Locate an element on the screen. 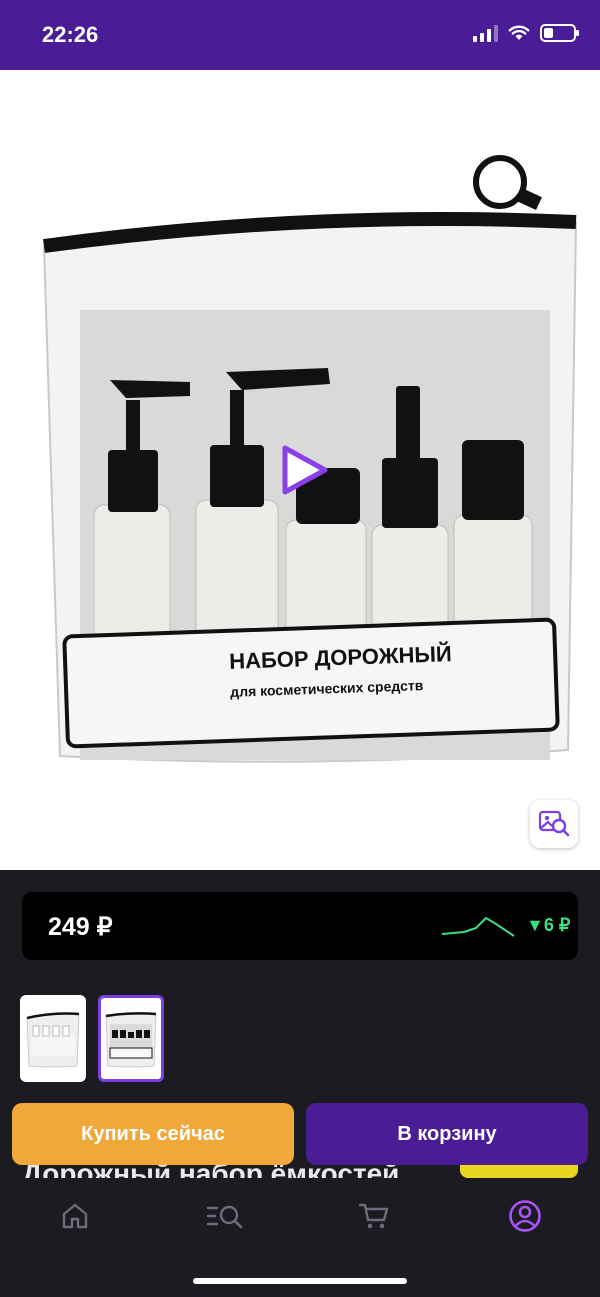 The image size is (600, 1297). tab-home is located at coordinates (75, 1216).